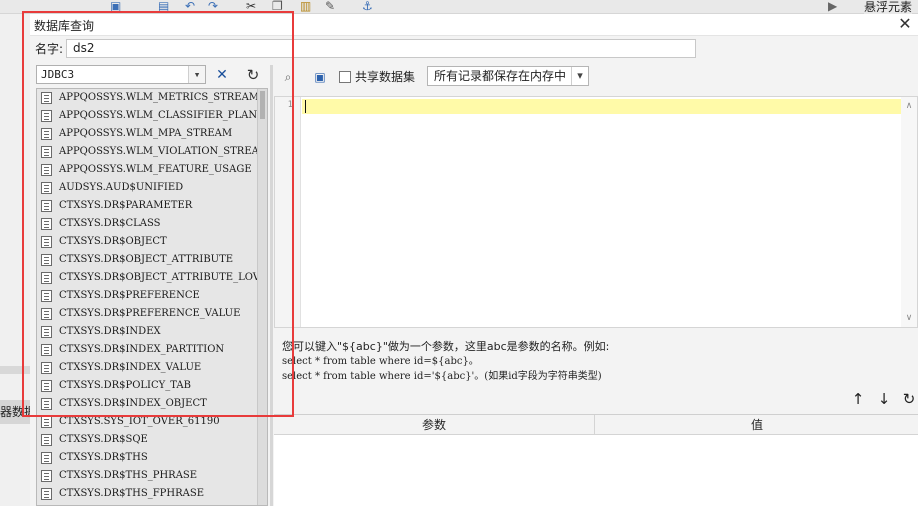 Image resolution: width=918 pixels, height=506 pixels. I want to click on table-list-scrollbar, so click(262, 297).